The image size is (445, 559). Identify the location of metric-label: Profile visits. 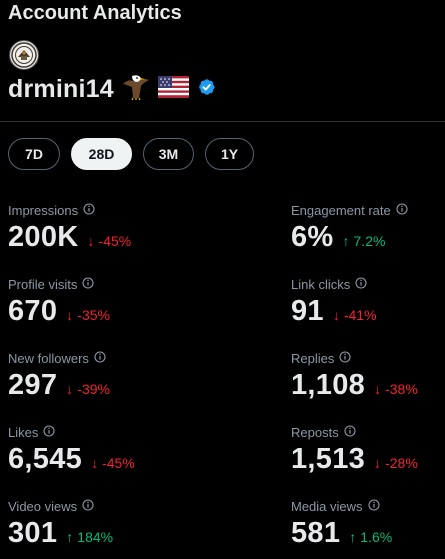
(59, 284).